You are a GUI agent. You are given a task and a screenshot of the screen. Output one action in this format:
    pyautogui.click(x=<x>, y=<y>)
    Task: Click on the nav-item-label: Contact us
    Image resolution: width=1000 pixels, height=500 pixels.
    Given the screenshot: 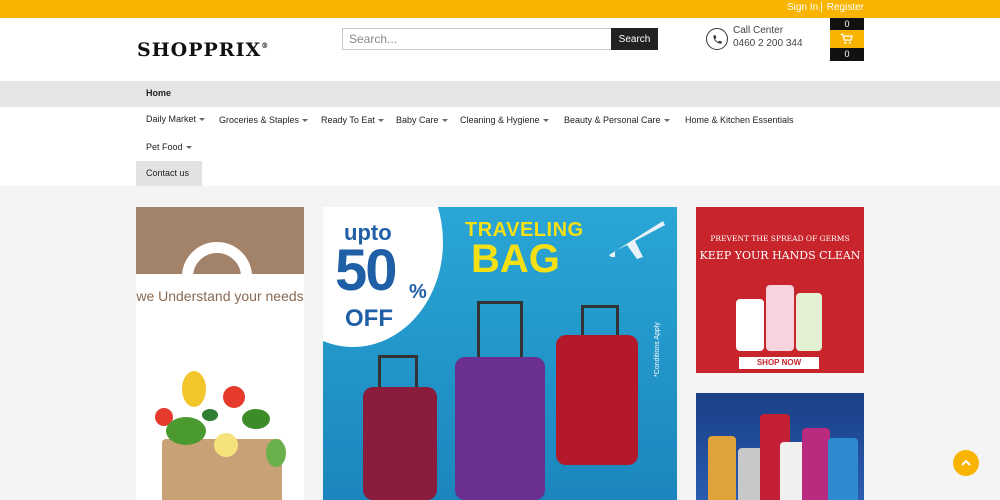 What is the action you would take?
    pyautogui.click(x=168, y=173)
    